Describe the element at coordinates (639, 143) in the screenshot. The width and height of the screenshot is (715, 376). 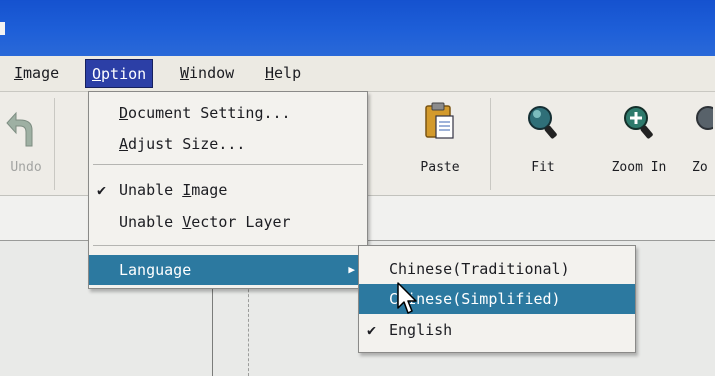
I see `zoom-in-button: Zoom In` at that location.